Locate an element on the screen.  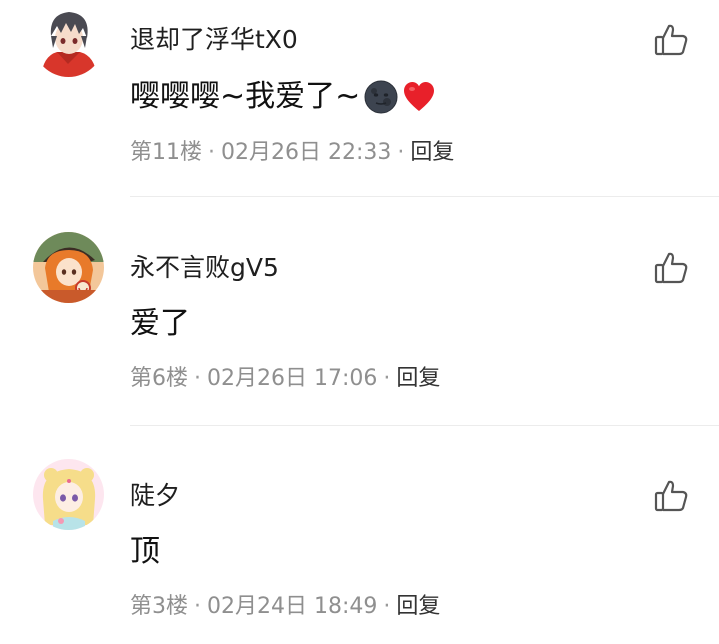
comment-meta: 第11楼 · 02月26日 22:33 · 回复 is located at coordinates (292, 153).